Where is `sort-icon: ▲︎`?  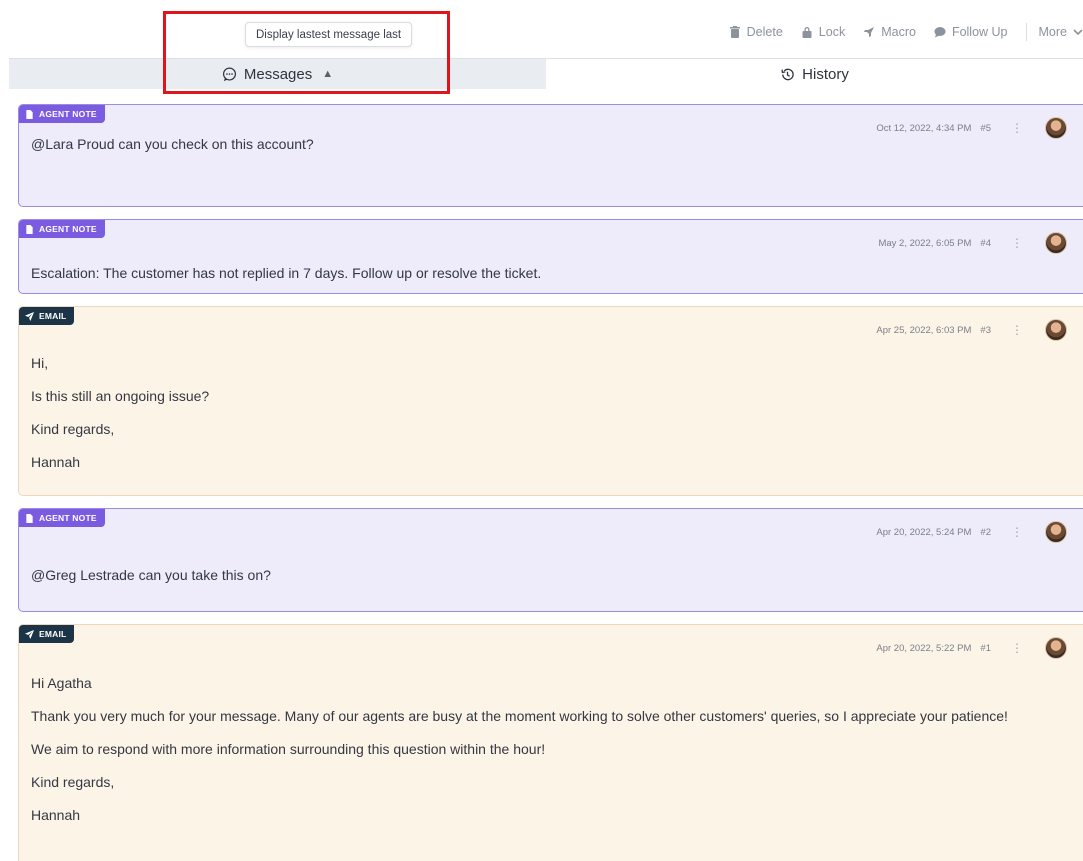
sort-icon: ▲︎ is located at coordinates (327, 74).